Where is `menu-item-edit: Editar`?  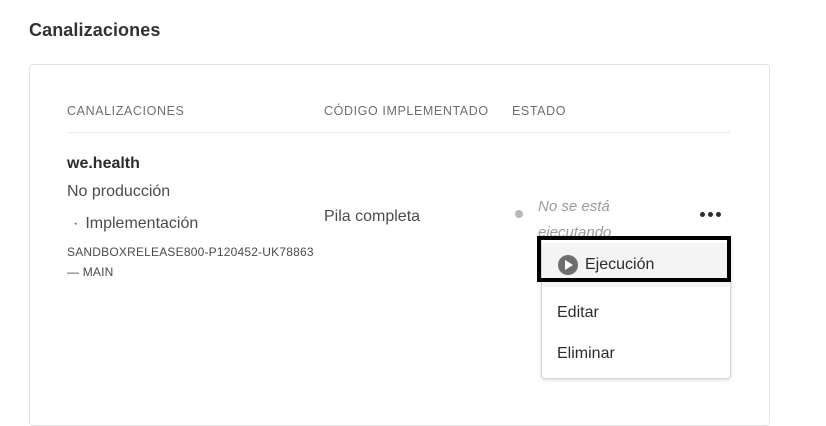 menu-item-edit: Editar is located at coordinates (636, 313).